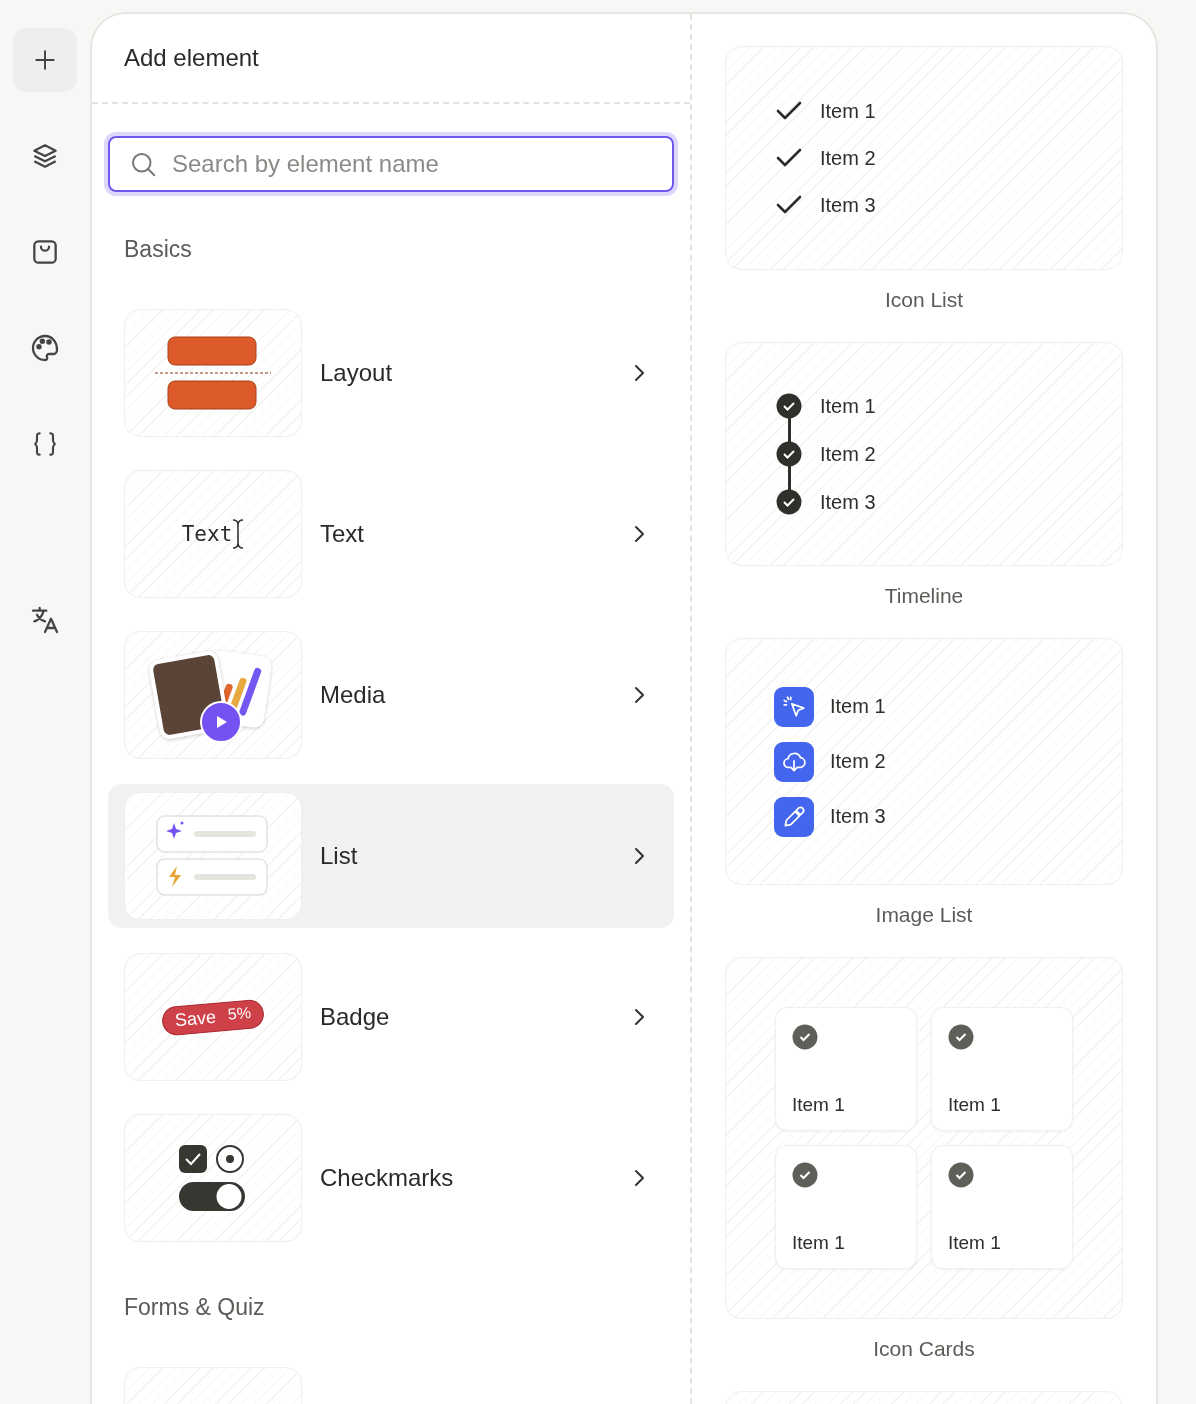 The width and height of the screenshot is (1196, 1404). I want to click on preview-caption: Icon Cards, so click(924, 1349).